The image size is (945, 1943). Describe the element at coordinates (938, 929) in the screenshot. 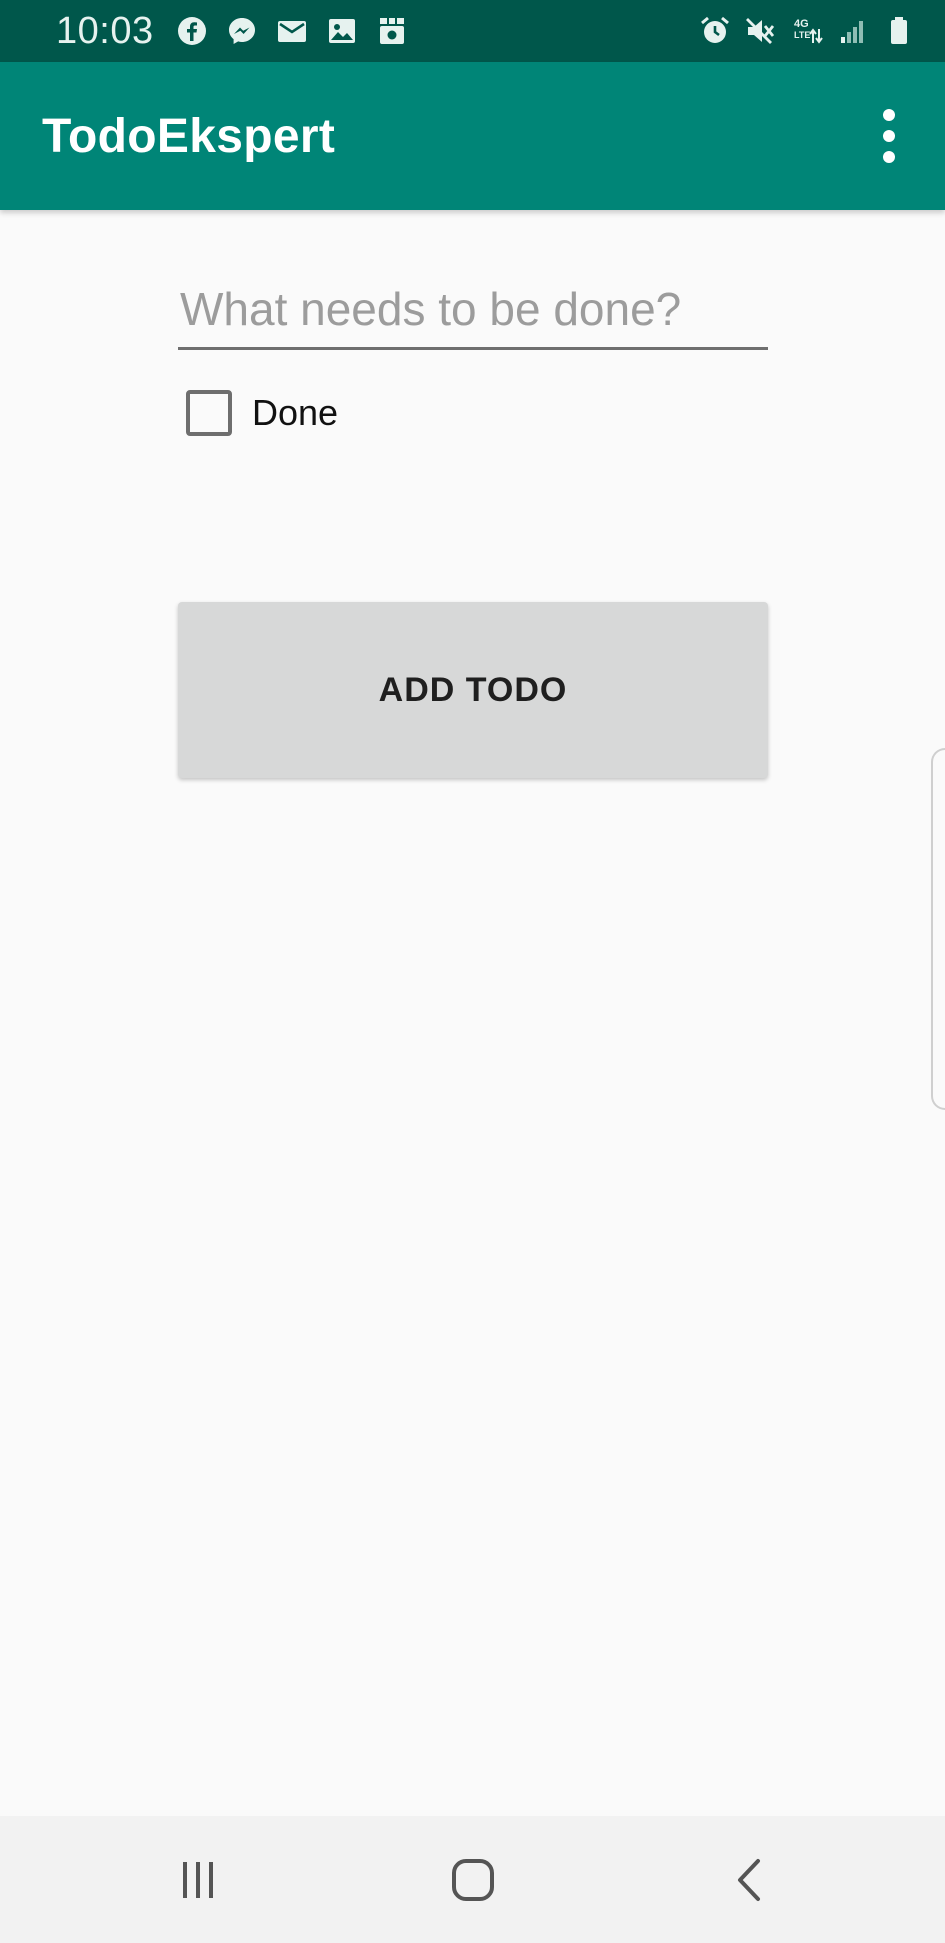

I see `edge-panel-handle` at that location.